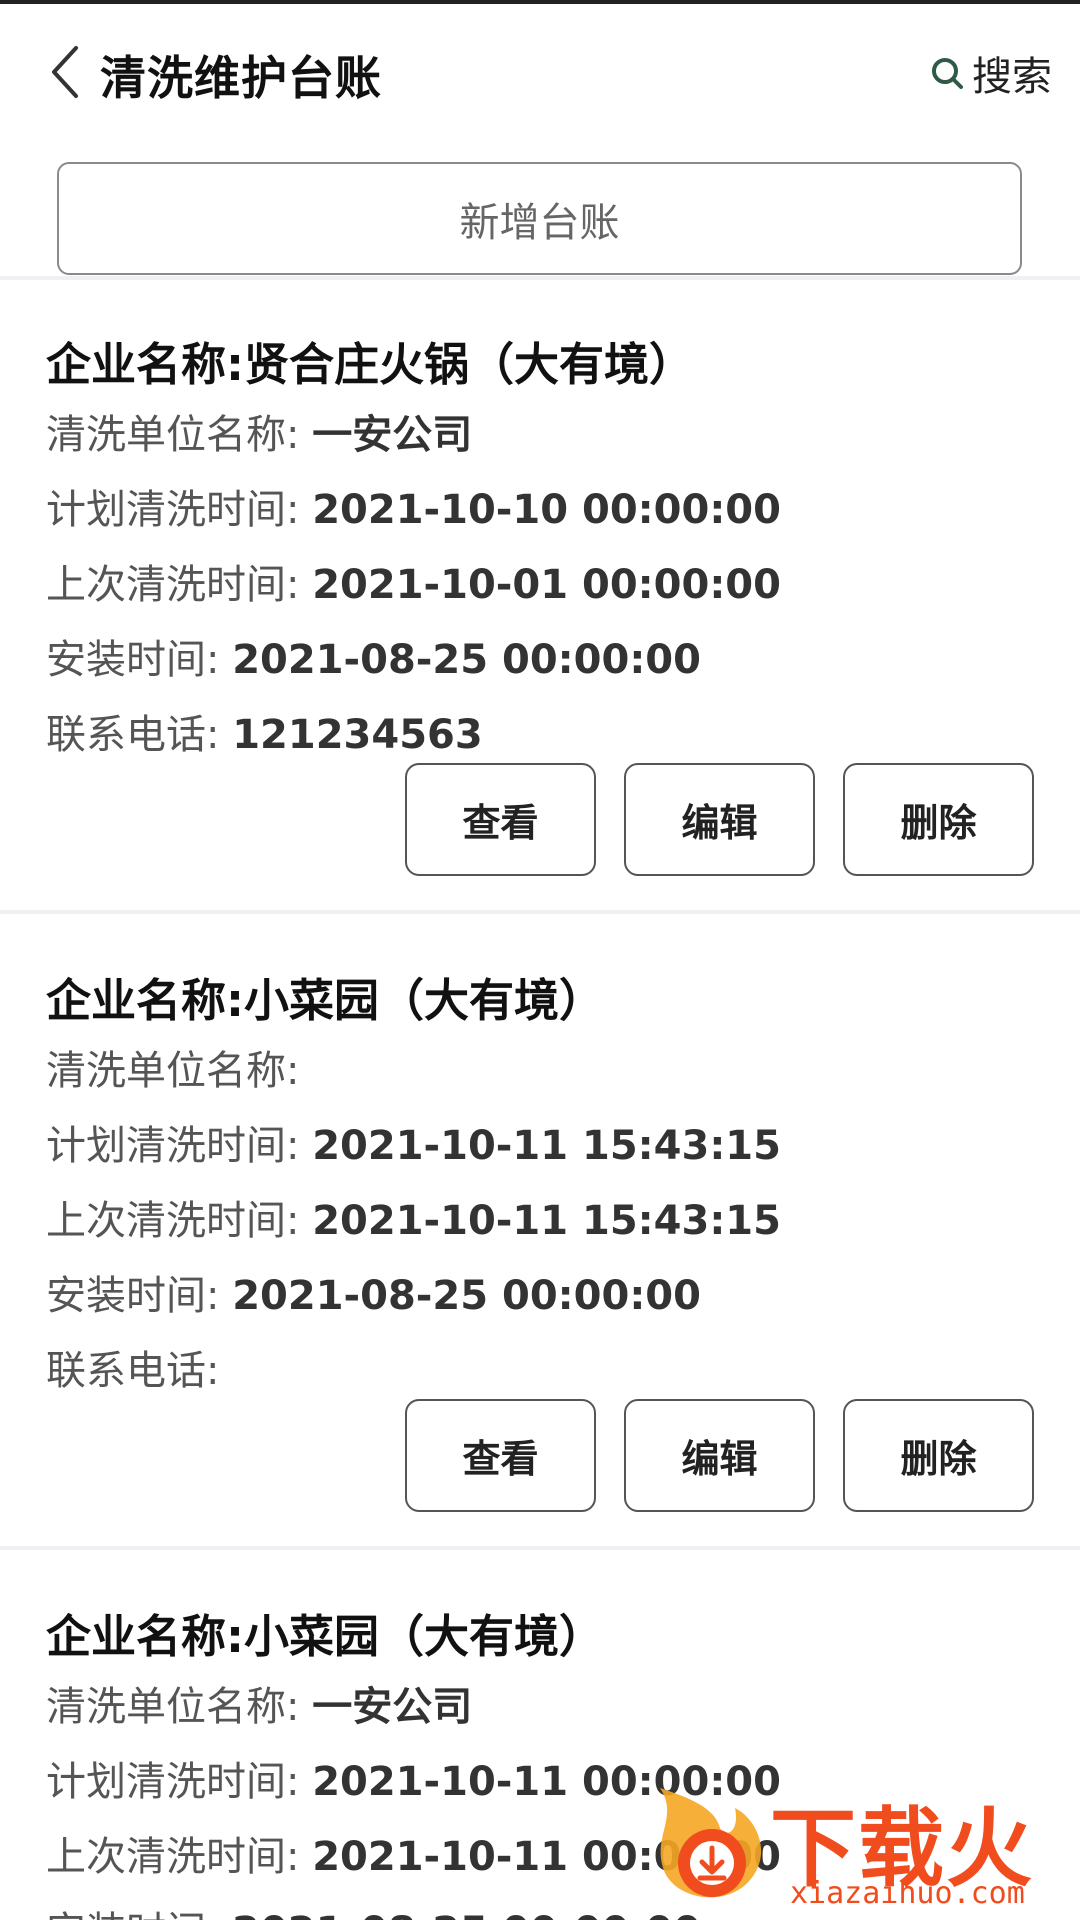  I want to click on app-header: 清洗维护台账 搜索, so click(540, 71).